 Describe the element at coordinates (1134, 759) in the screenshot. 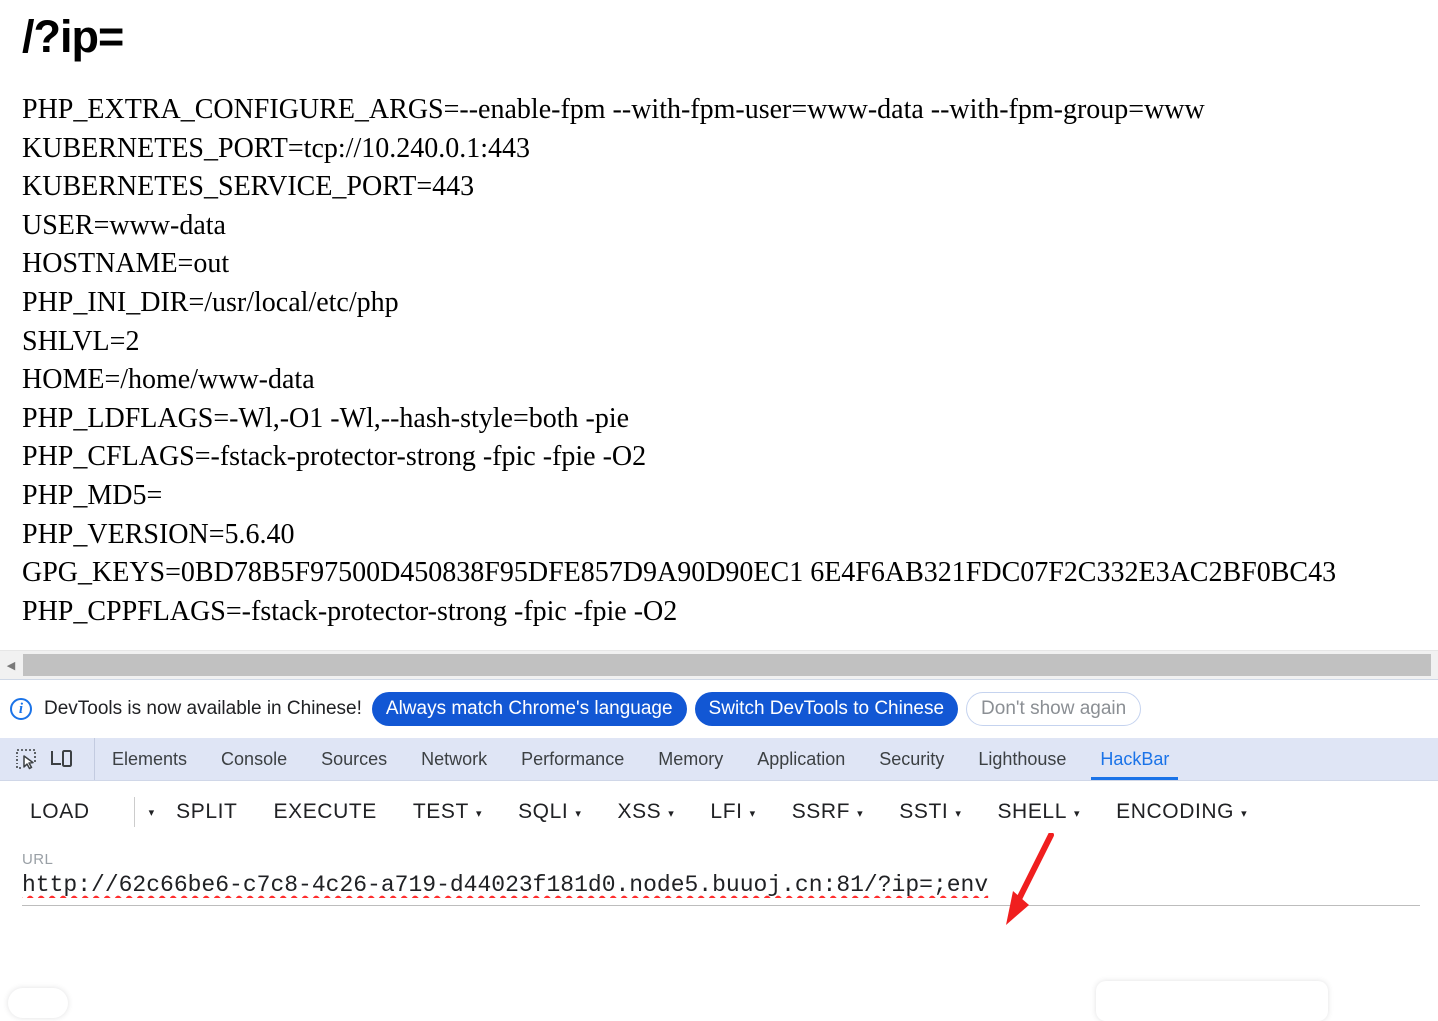

I see `tab-hackbar: HackBar` at that location.